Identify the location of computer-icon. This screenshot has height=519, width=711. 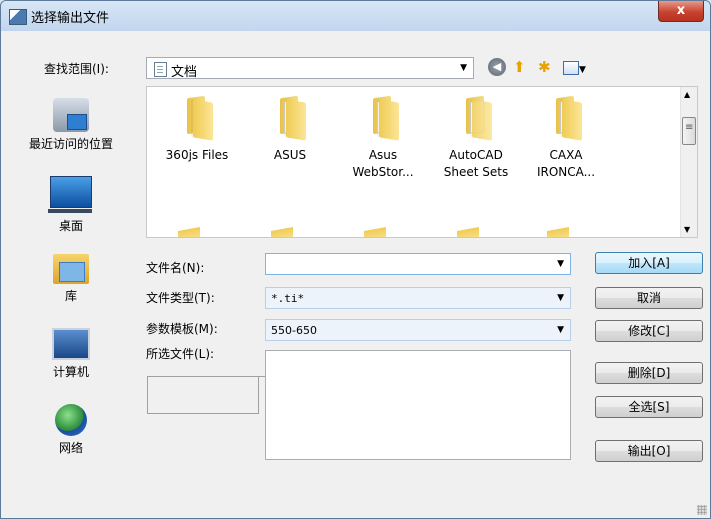
(71, 344).